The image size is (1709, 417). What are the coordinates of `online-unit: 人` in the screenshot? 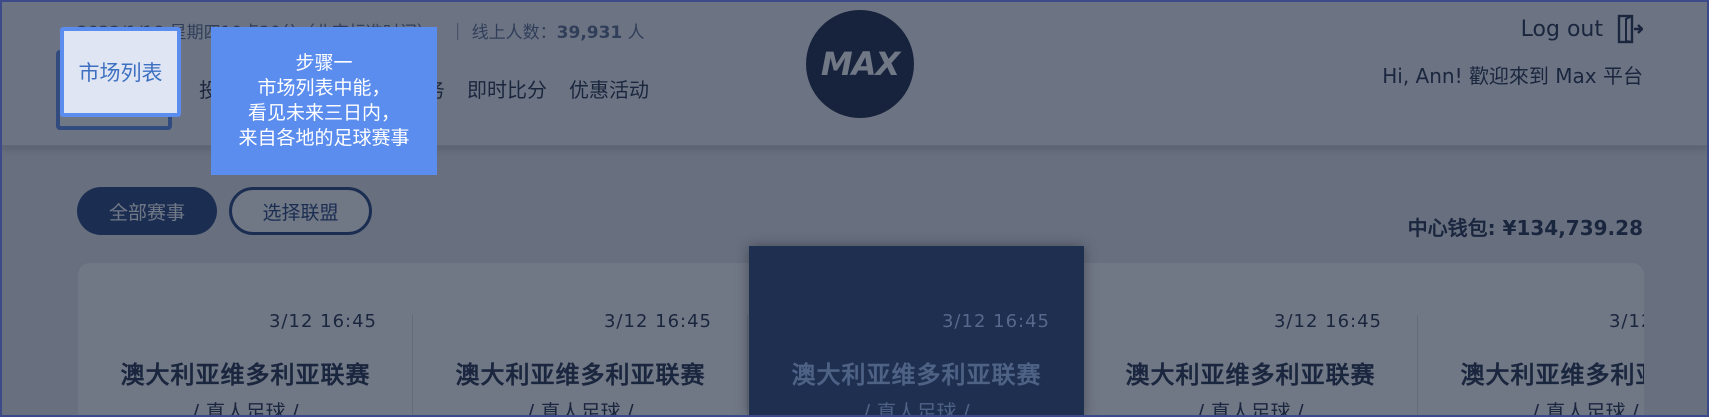 It's located at (636, 33).